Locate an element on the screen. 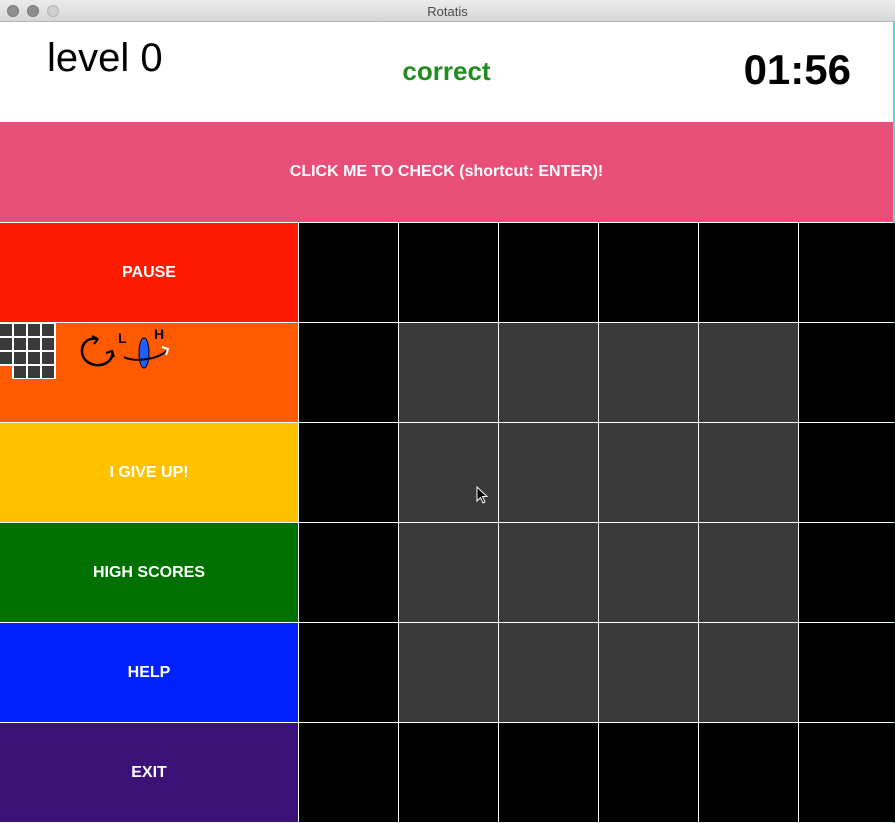 This screenshot has width=895, height=823. rotation-control-panel: L H is located at coordinates (149, 372).